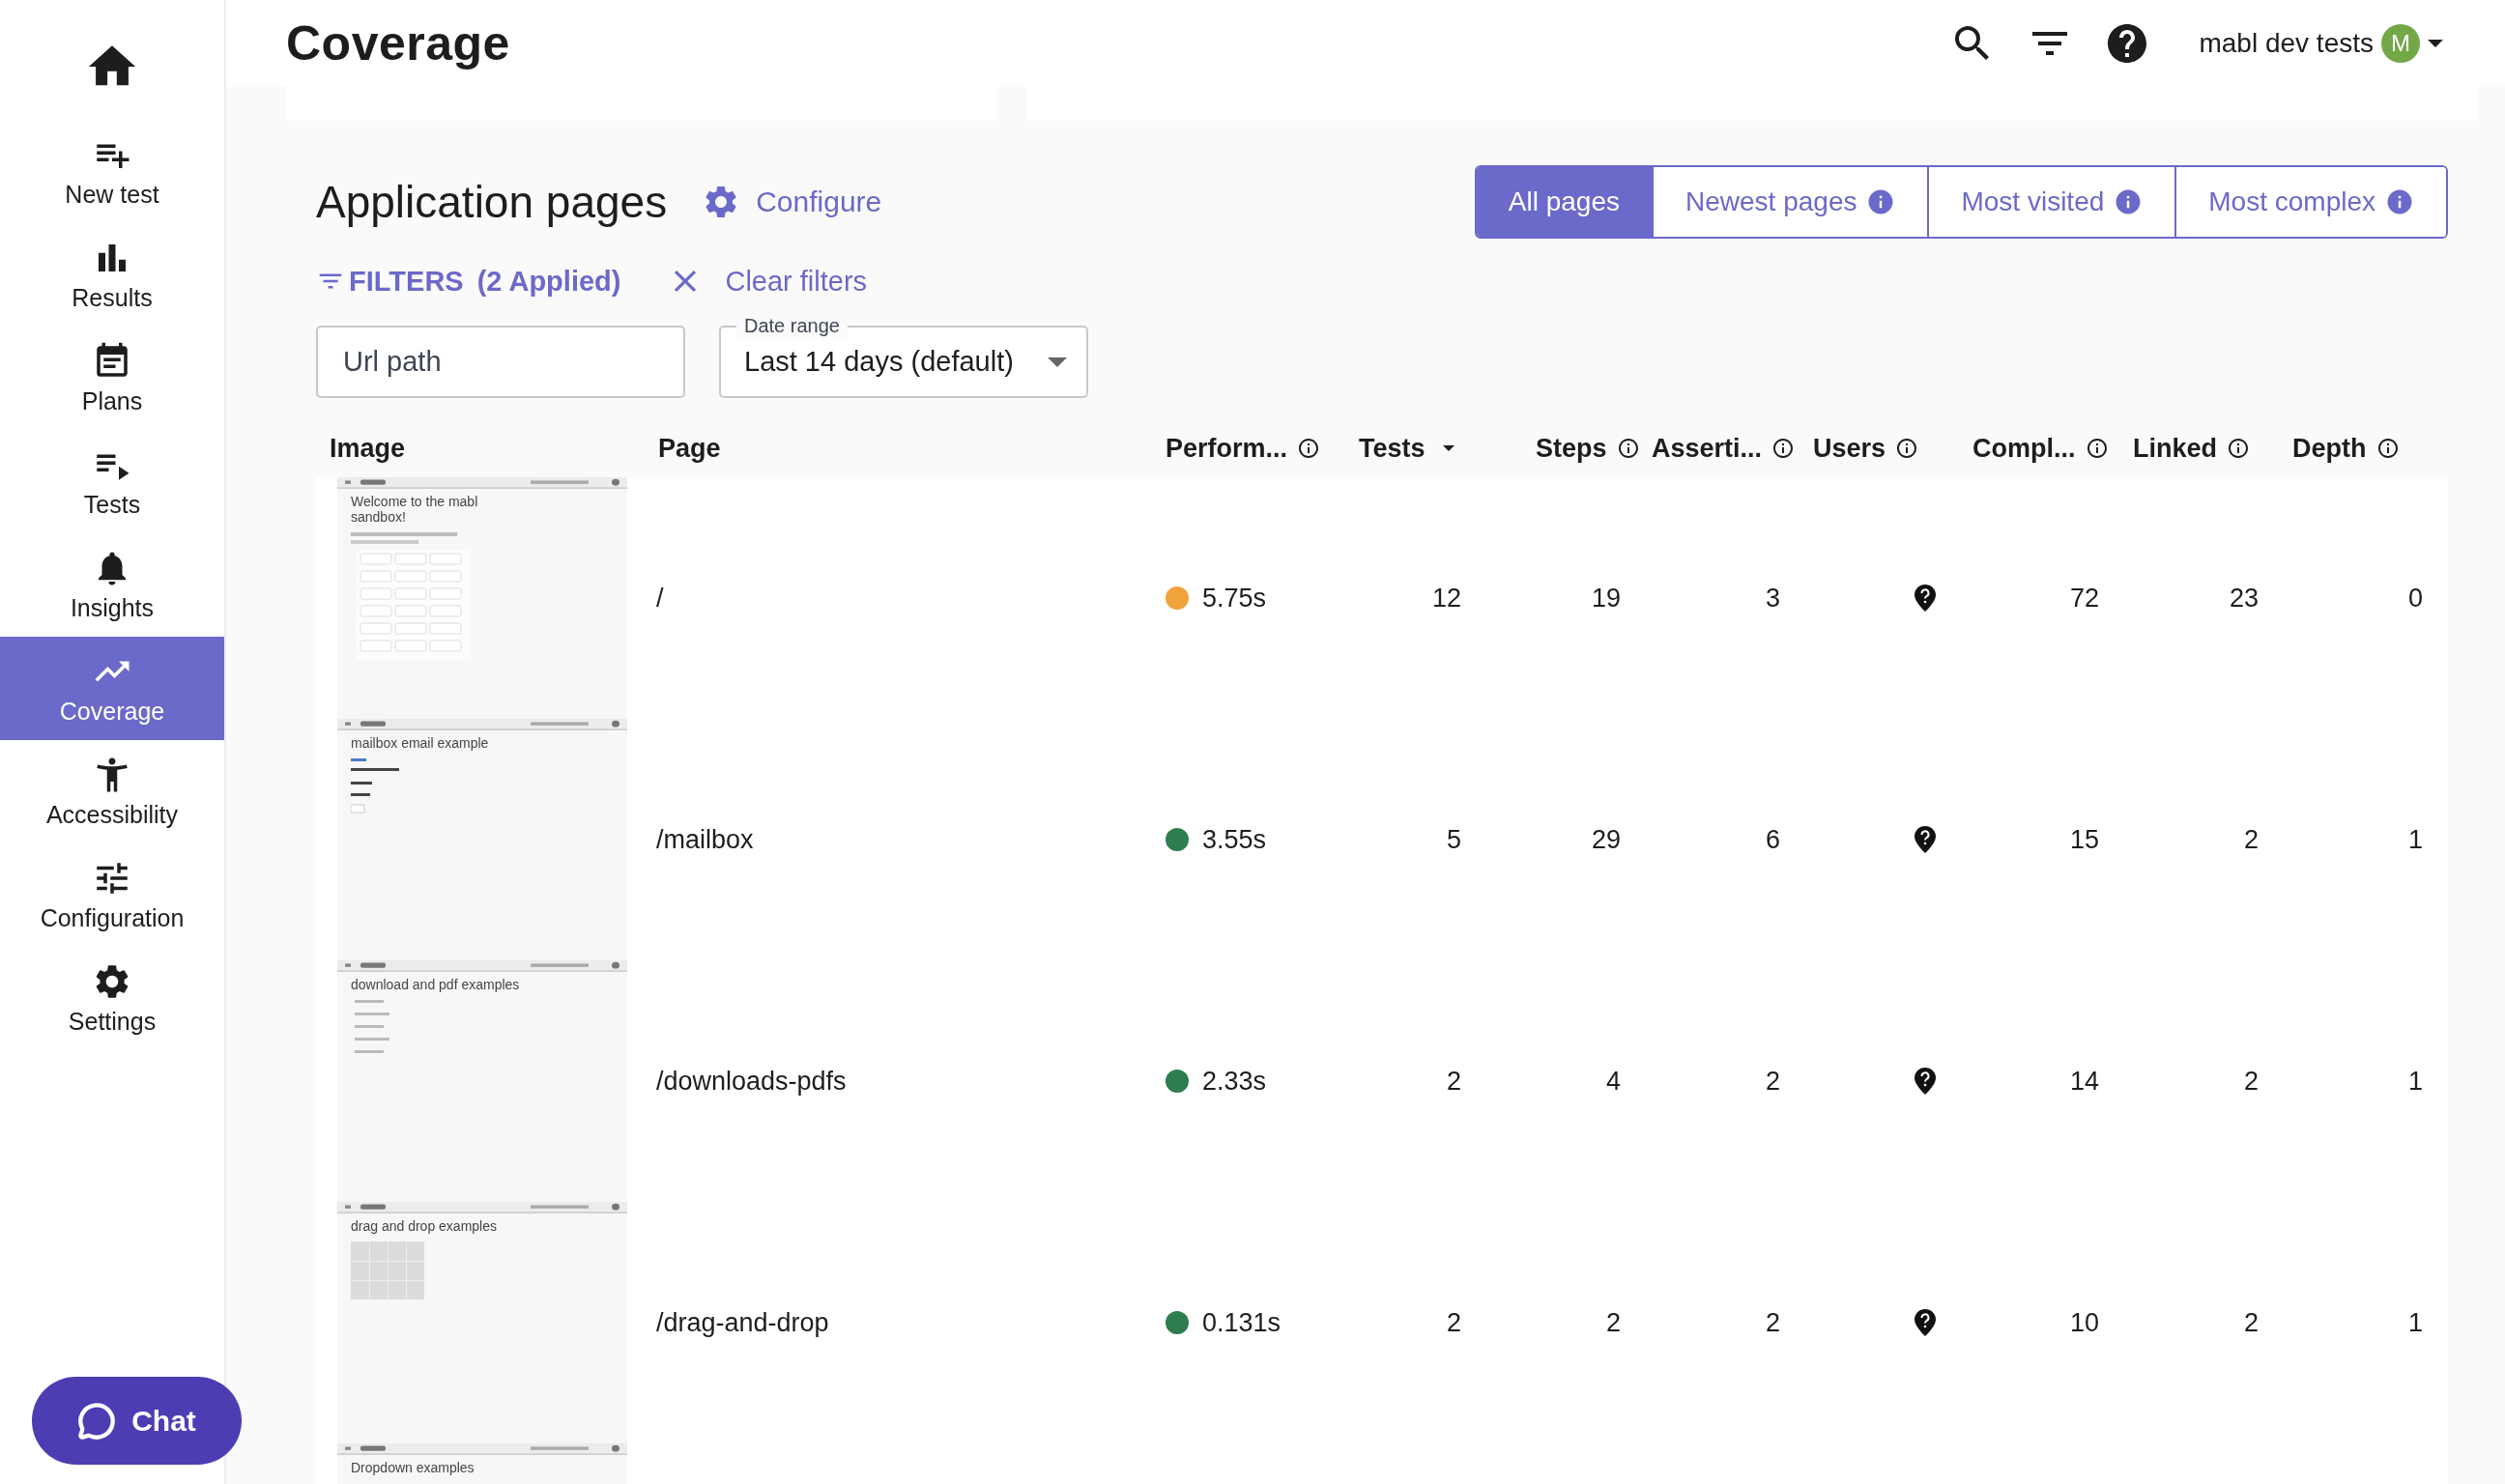  I want to click on thumbnail-heading: download and pdf examples, so click(436, 985).